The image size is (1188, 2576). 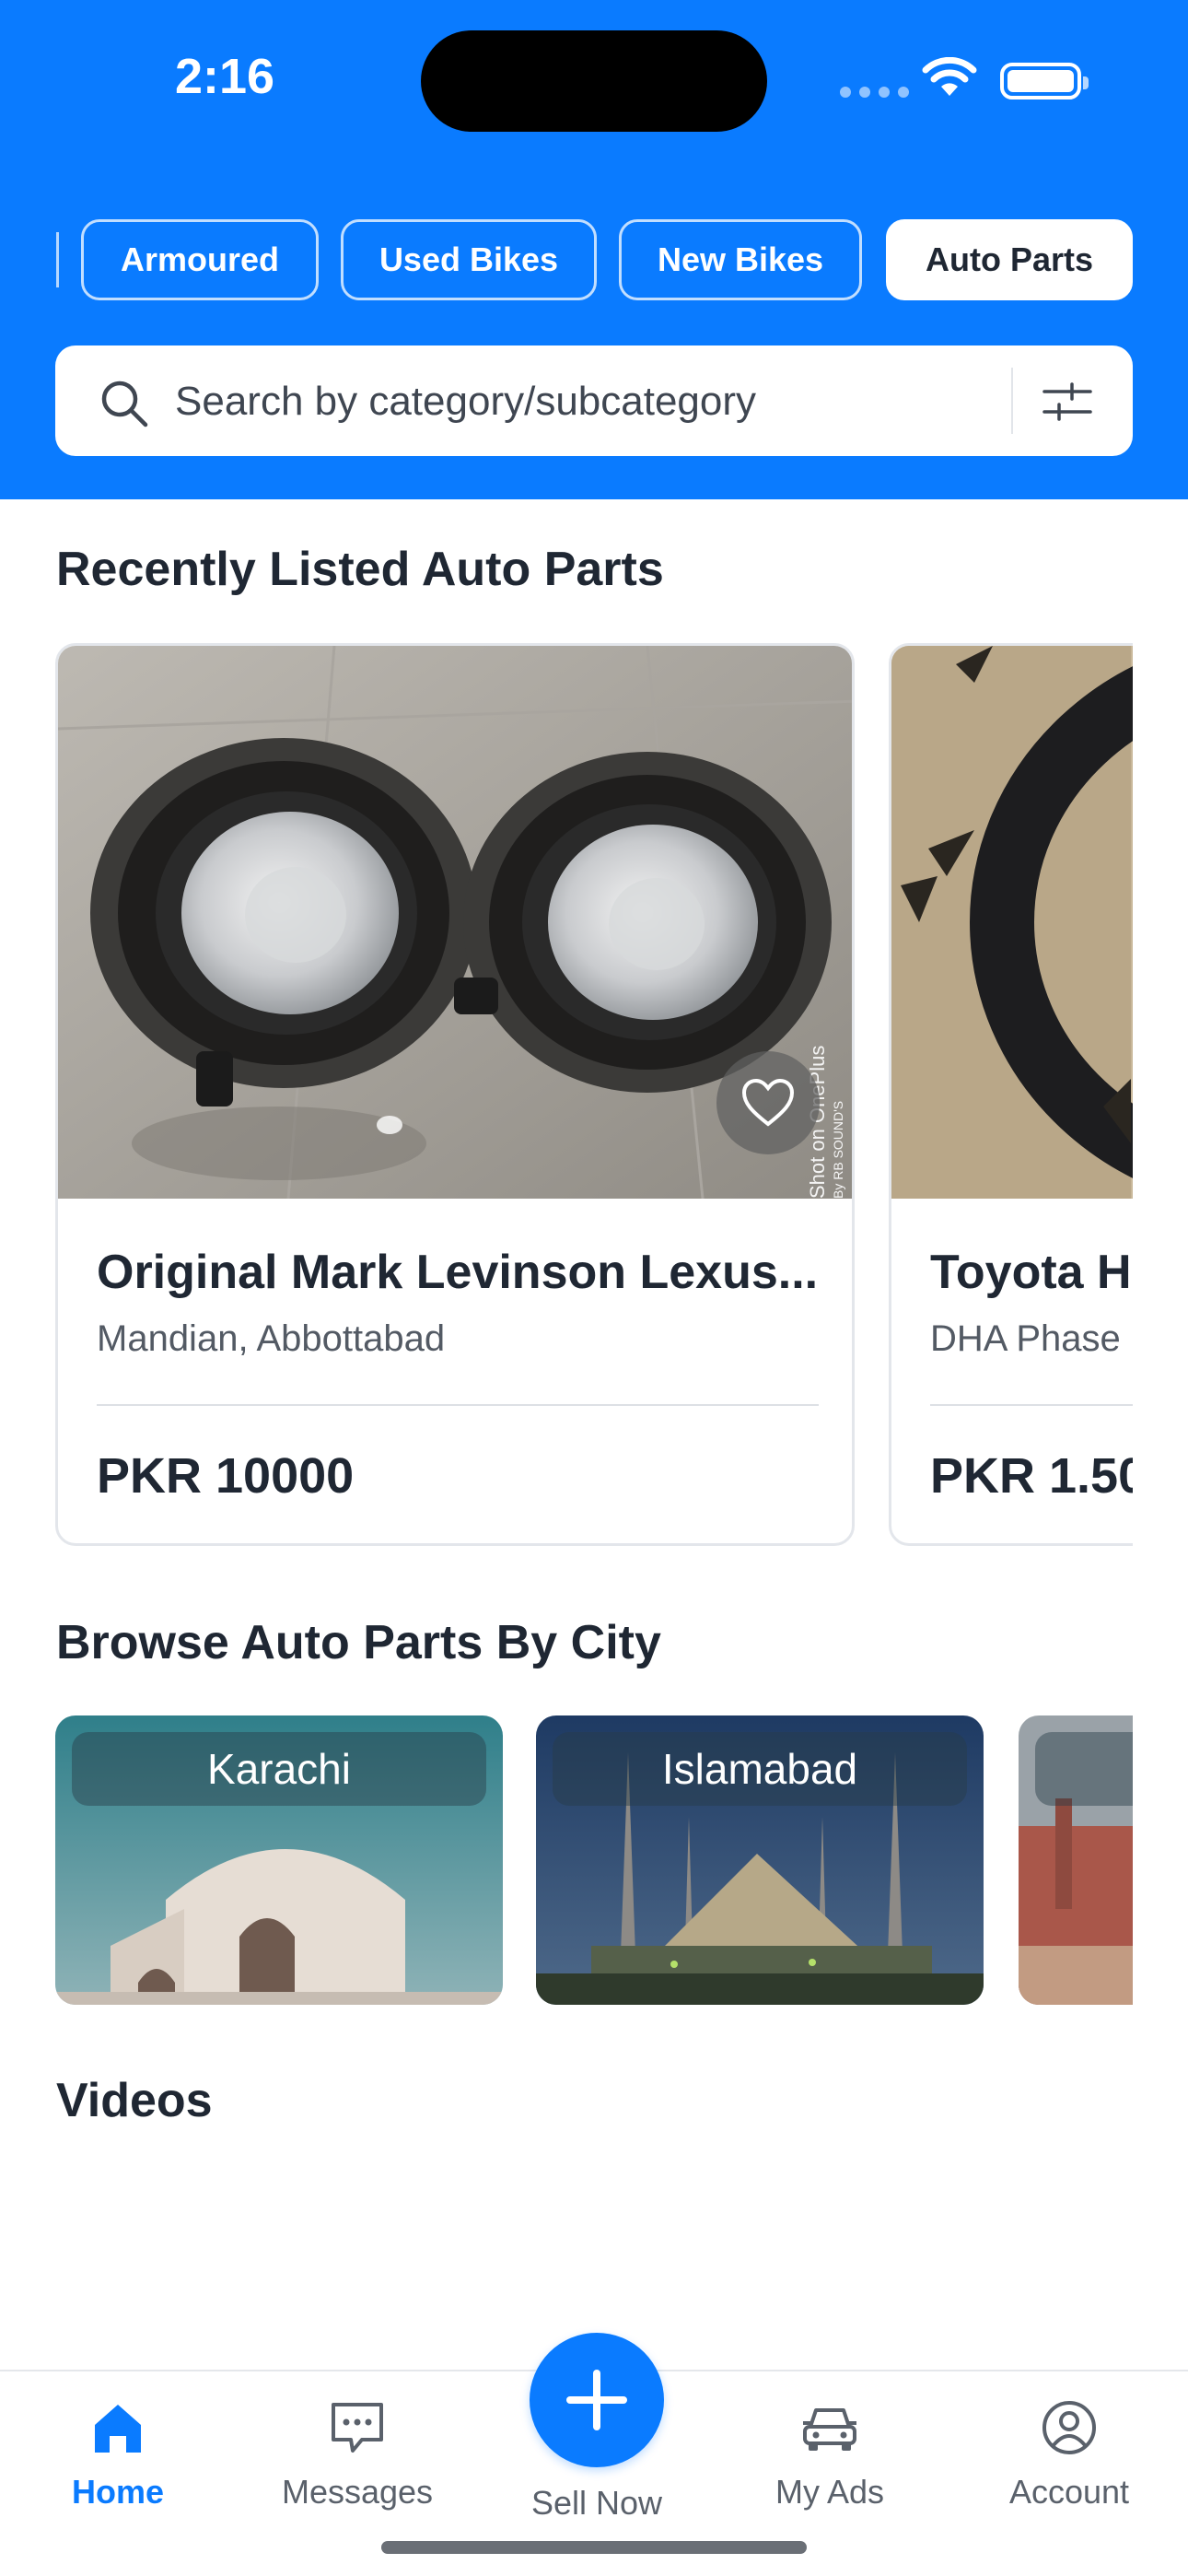 I want to click on nav-my-ads: My Ads, so click(x=829, y=2455).